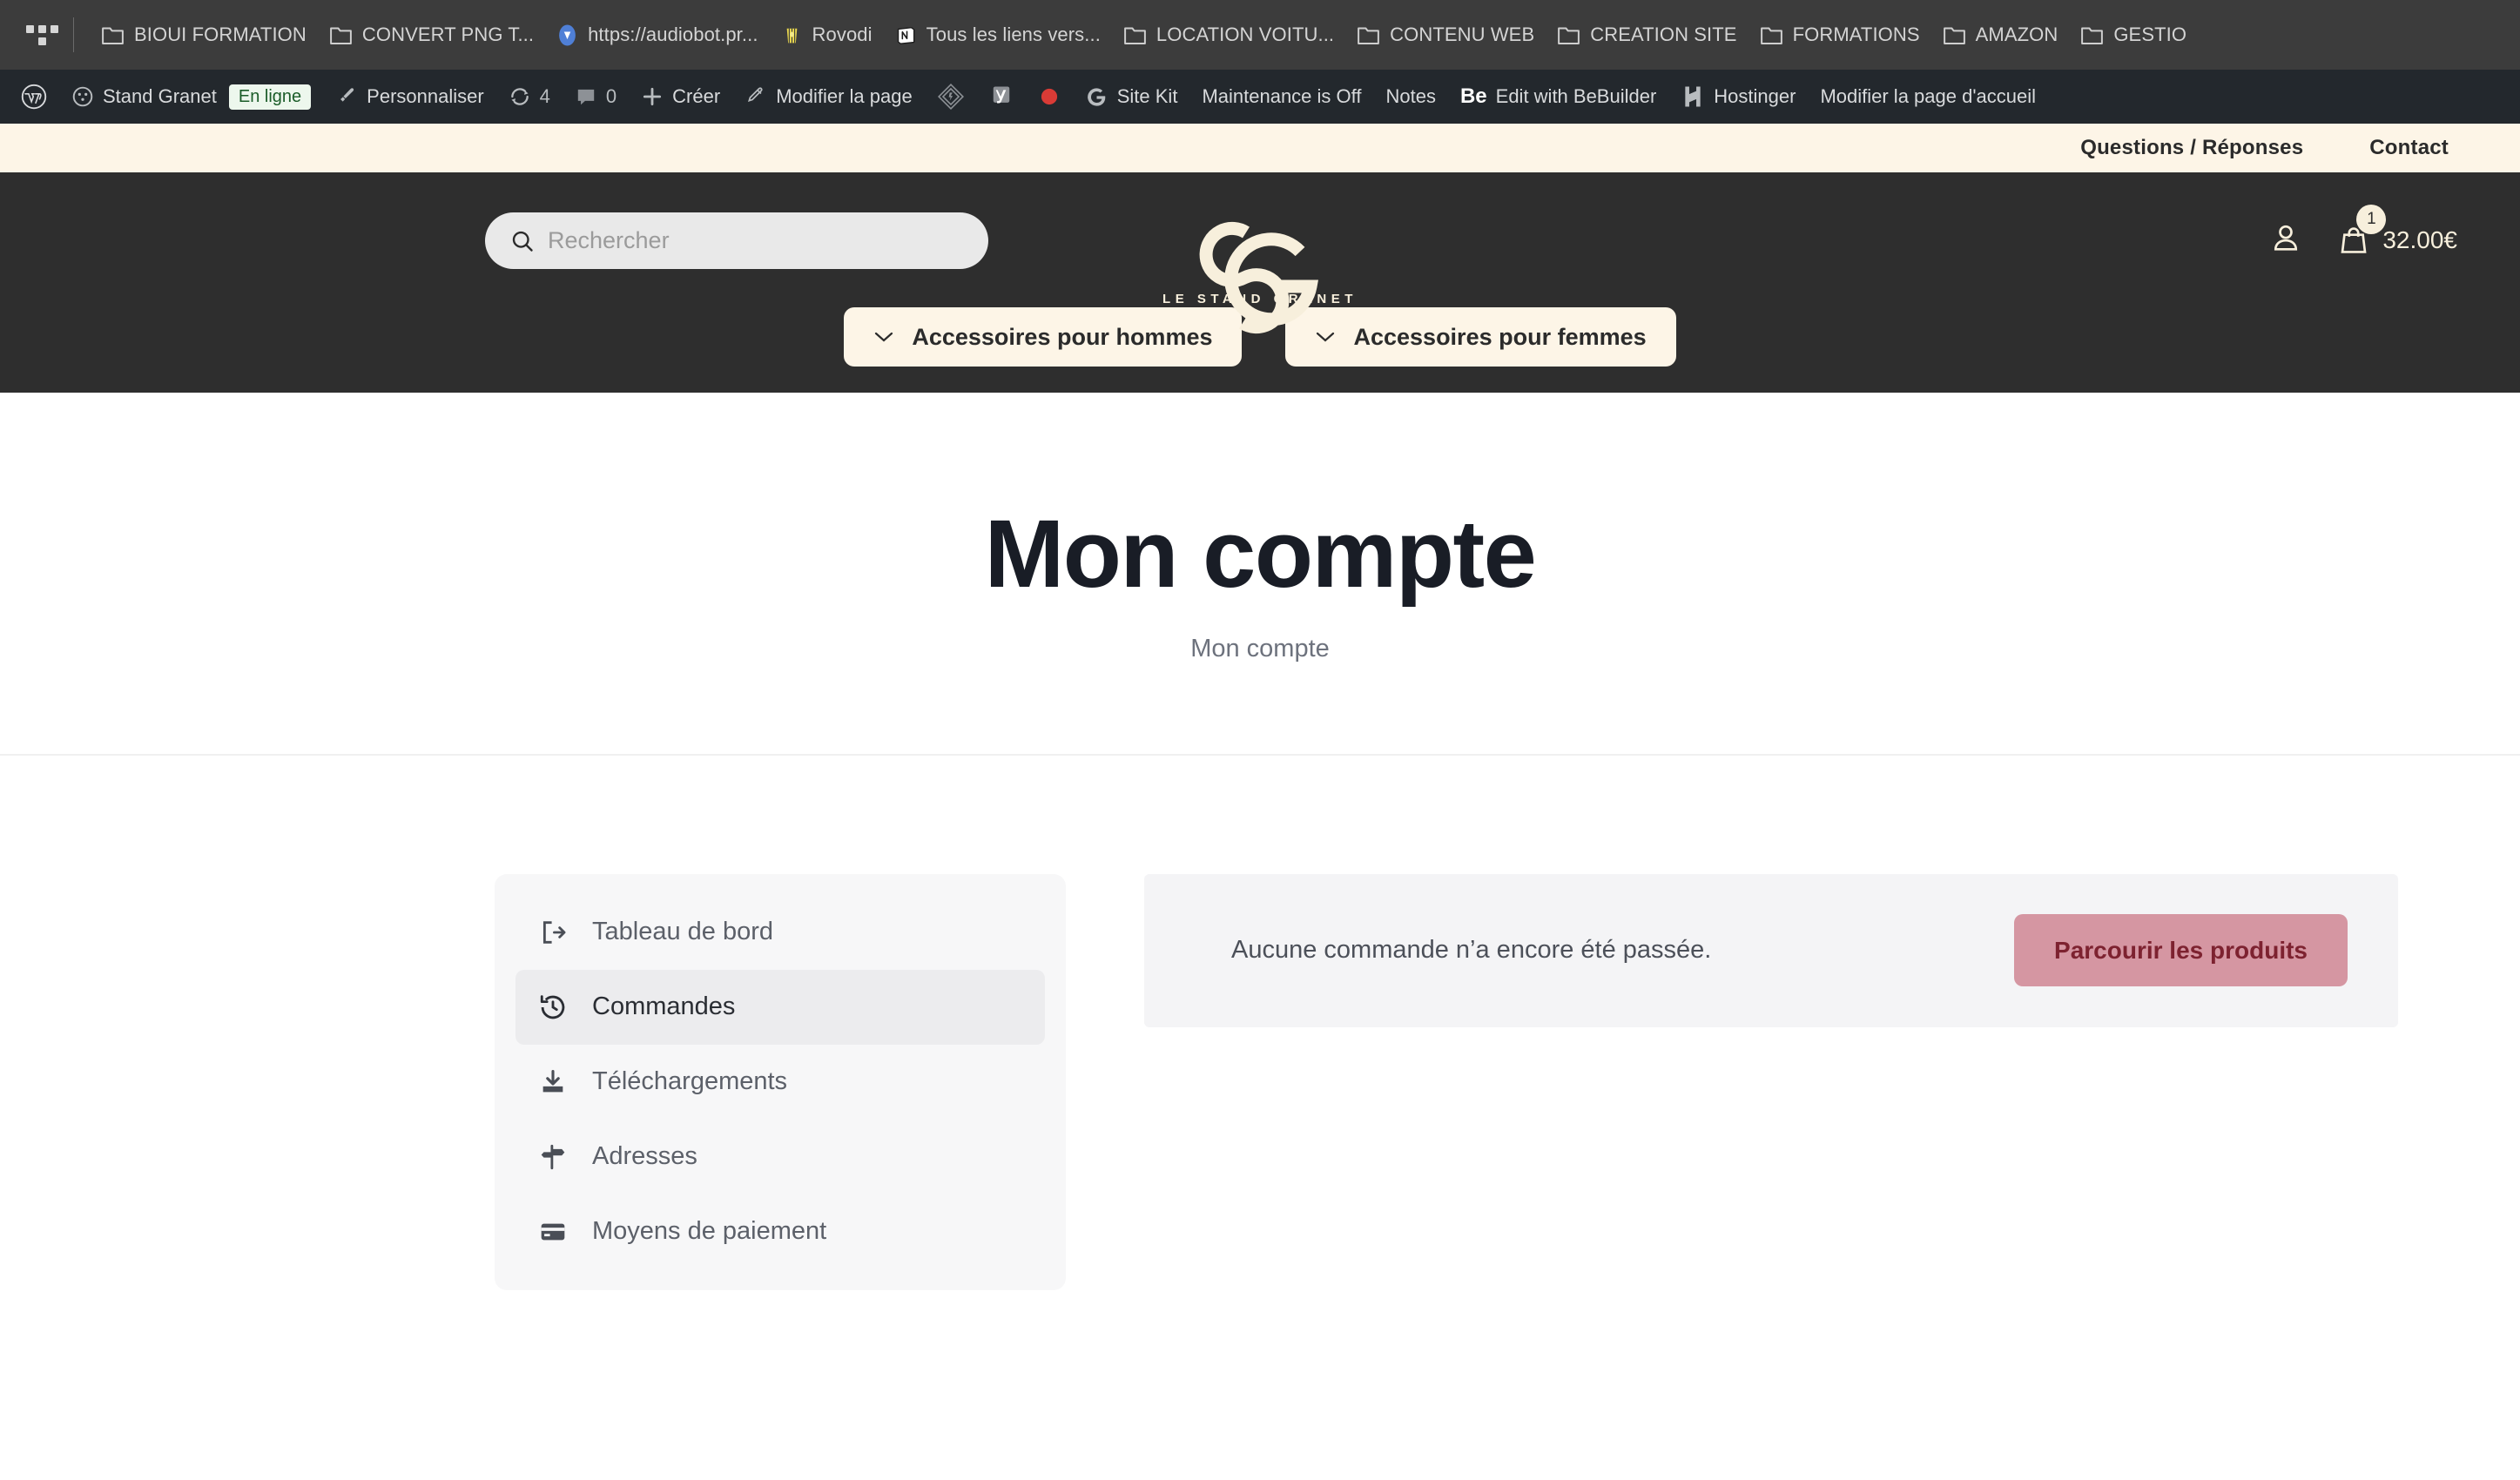 The height and width of the screenshot is (1480, 2520). What do you see at coordinates (270, 97) in the screenshot?
I see `status-badge-online: En ligne` at bounding box center [270, 97].